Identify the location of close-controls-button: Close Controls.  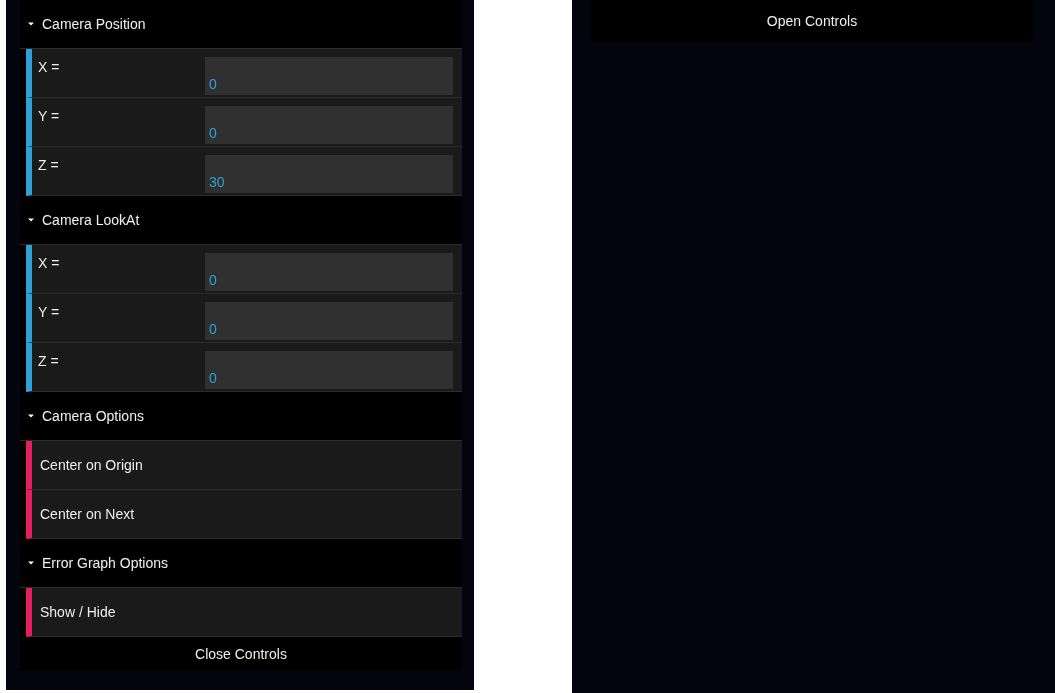
(241, 654).